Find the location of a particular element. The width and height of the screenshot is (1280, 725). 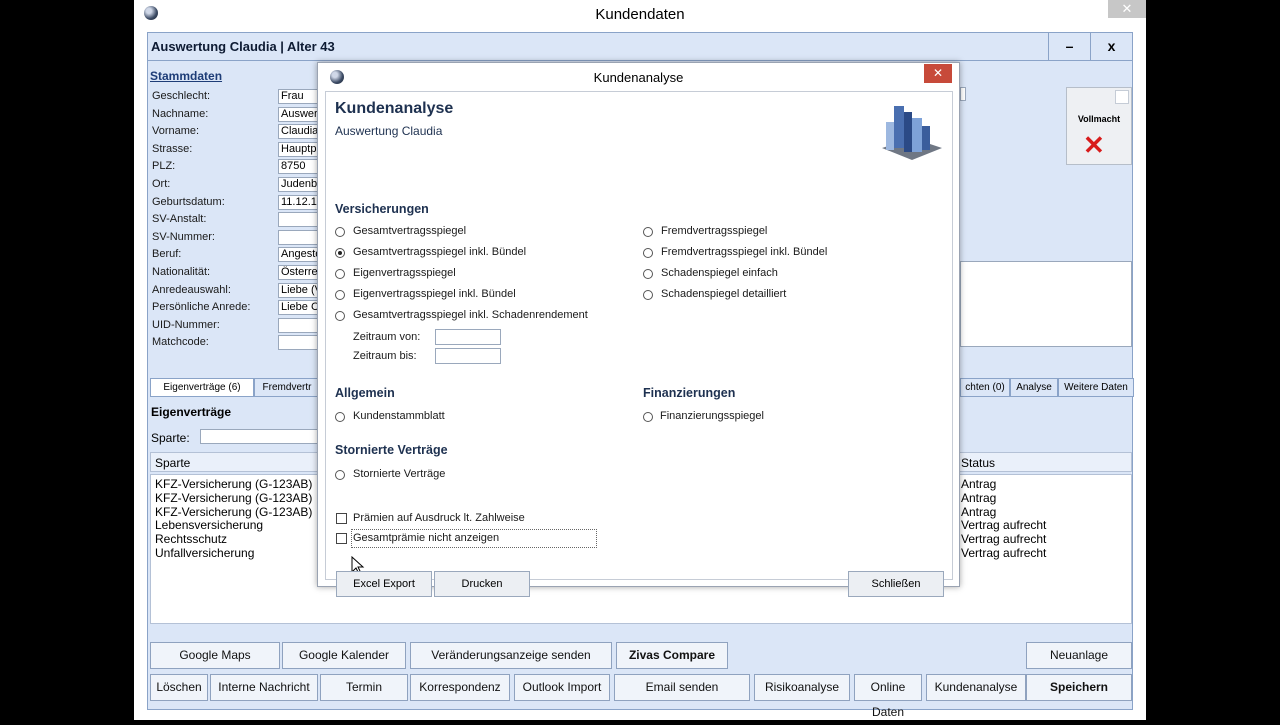

tab-weitere-daten: Weitere Daten is located at coordinates (1096, 387).